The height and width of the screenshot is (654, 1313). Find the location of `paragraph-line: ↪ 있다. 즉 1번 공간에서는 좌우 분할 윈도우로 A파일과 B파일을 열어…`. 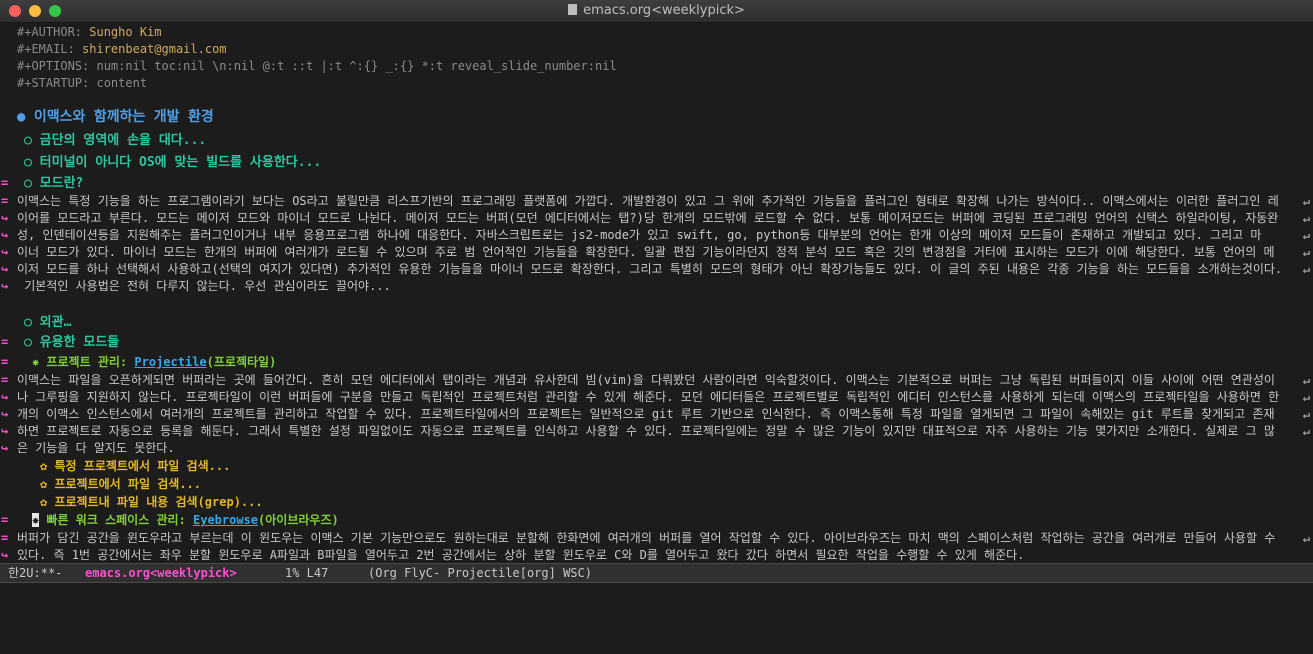

paragraph-line: ↪ 있다. 즉 1번 공간에서는 좌우 분할 윈도우로 A파일과 B파일을 열어… is located at coordinates (656, 555).